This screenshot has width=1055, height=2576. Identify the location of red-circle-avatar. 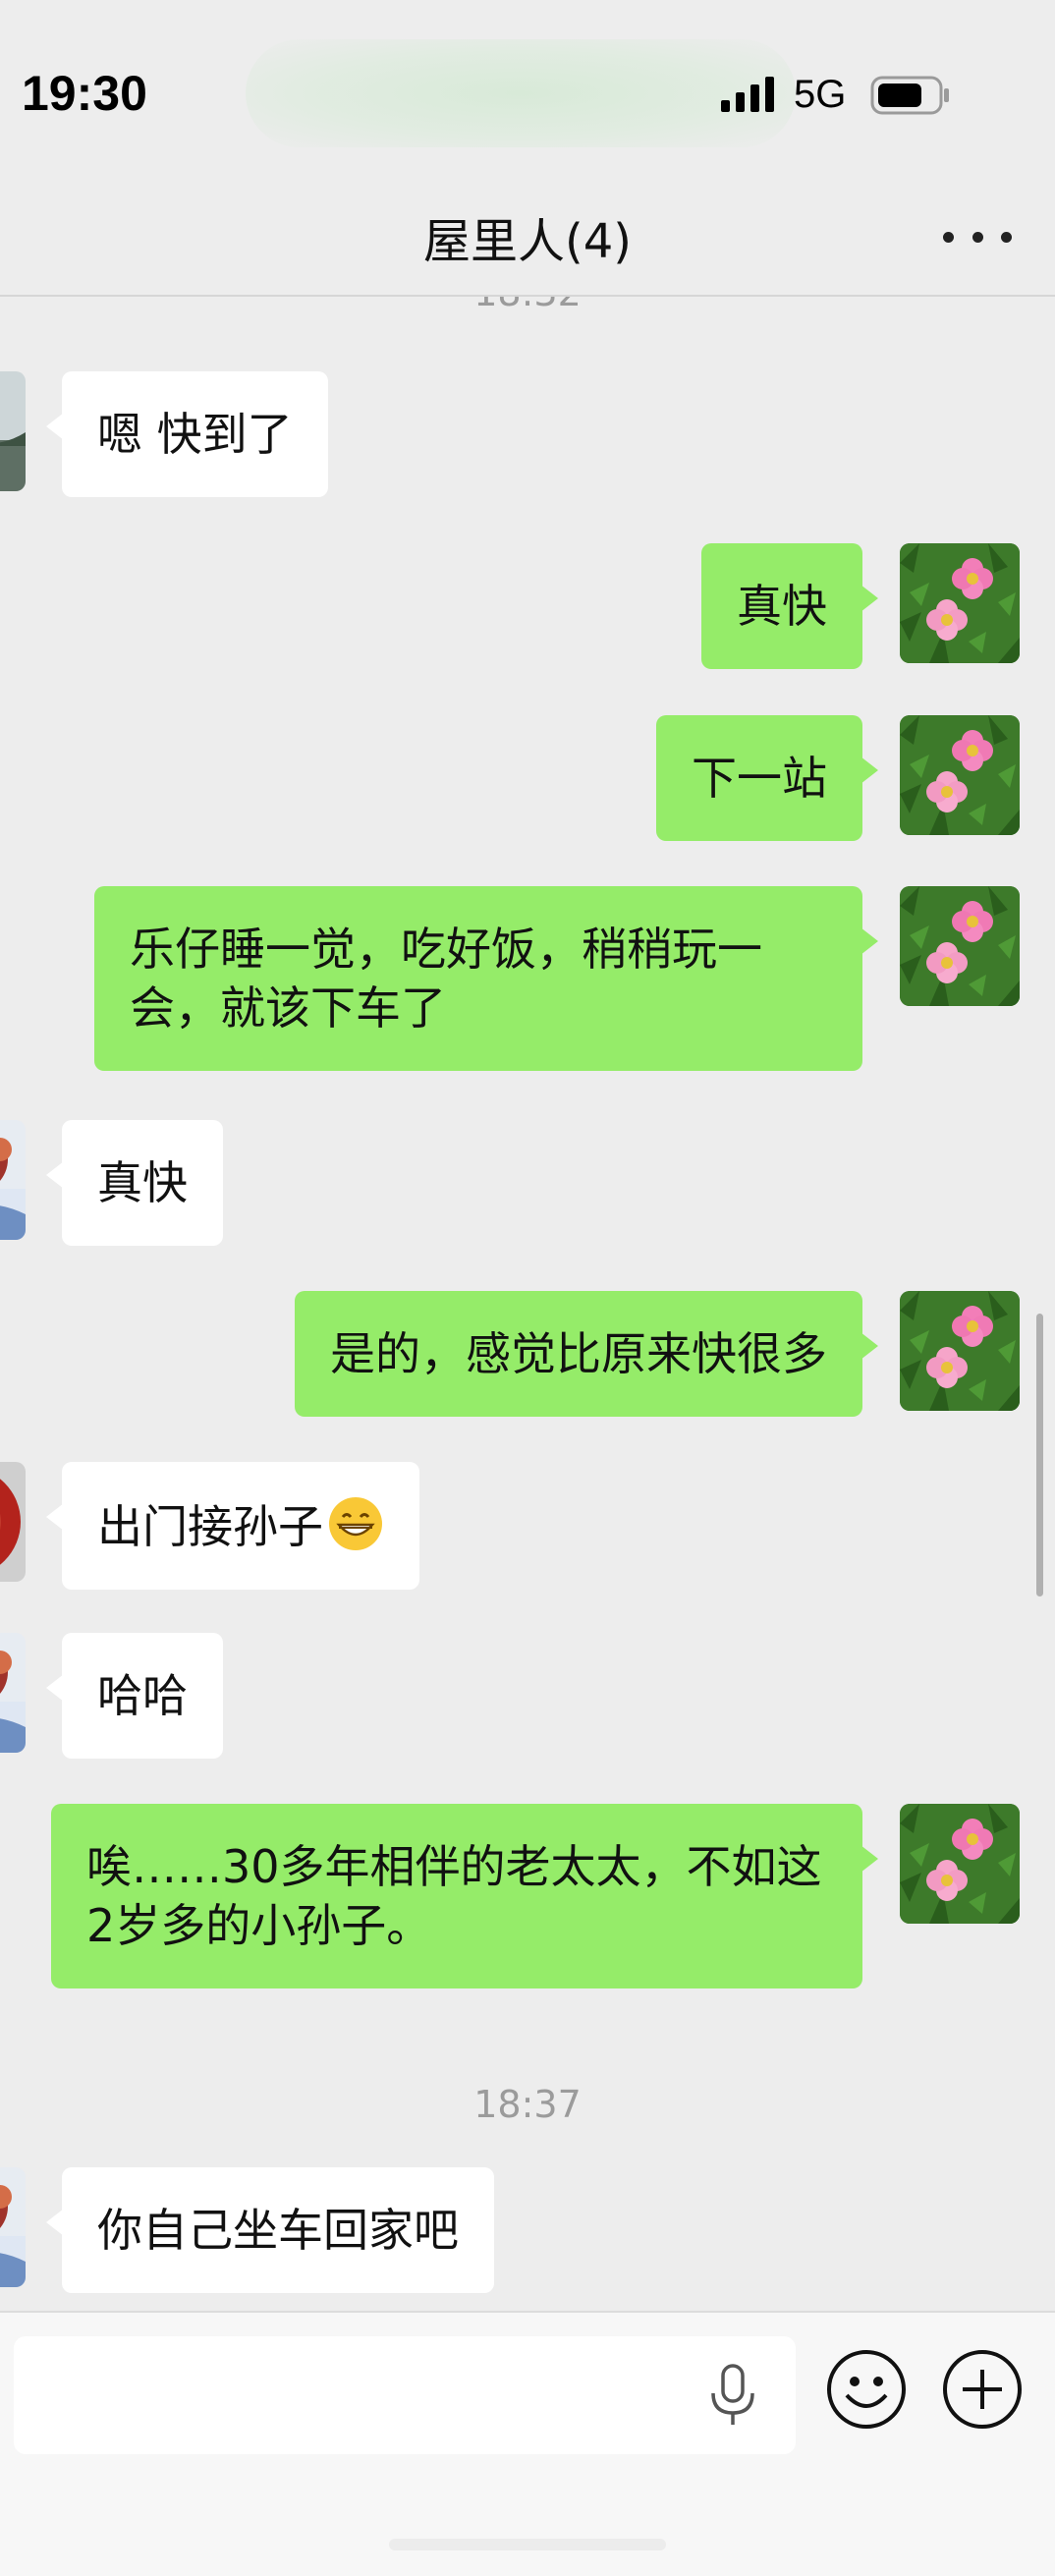
(13, 1522).